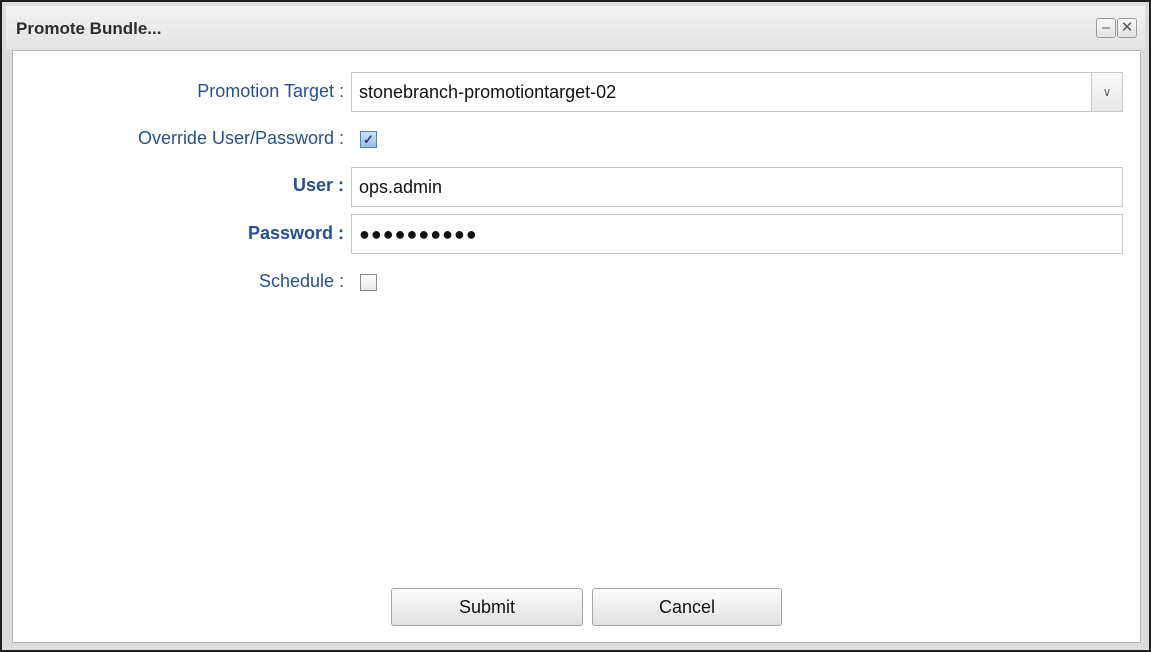 This screenshot has height=652, width=1151. What do you see at coordinates (1106, 28) in the screenshot?
I see `minimize-icon: –` at bounding box center [1106, 28].